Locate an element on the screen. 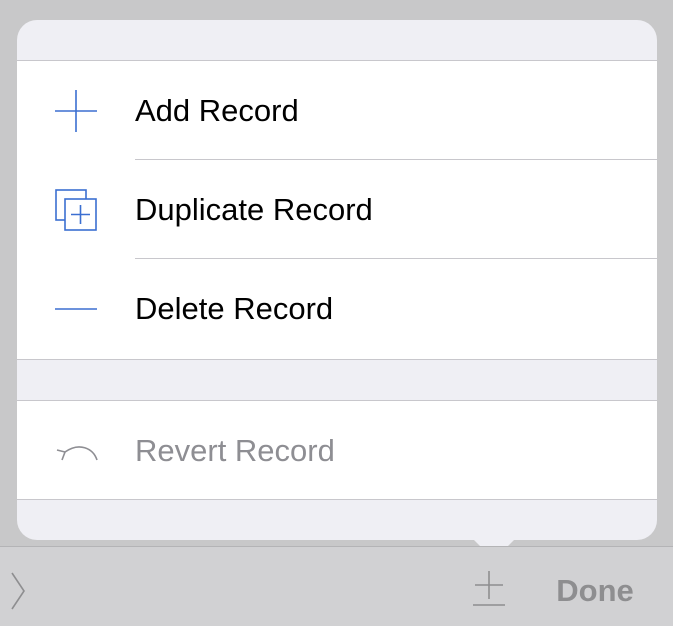 The height and width of the screenshot is (626, 673). duplicate-icon is located at coordinates (76, 210).